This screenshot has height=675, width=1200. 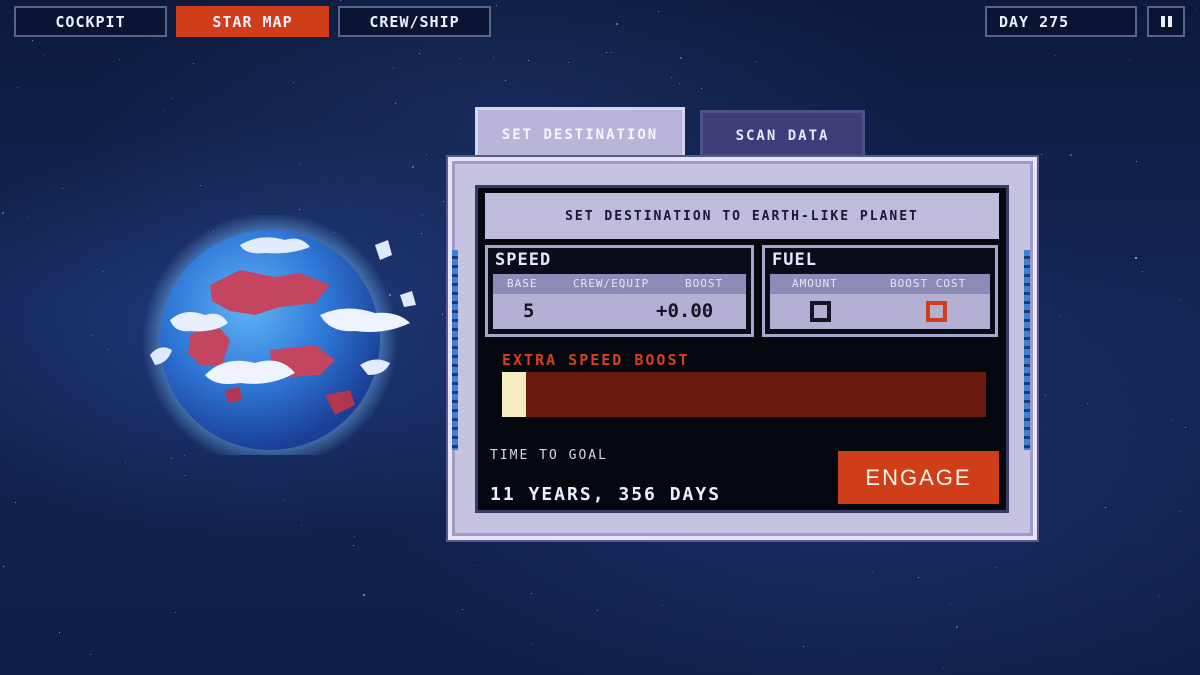 What do you see at coordinates (522, 283) in the screenshot?
I see `speed-col-base: BASE` at bounding box center [522, 283].